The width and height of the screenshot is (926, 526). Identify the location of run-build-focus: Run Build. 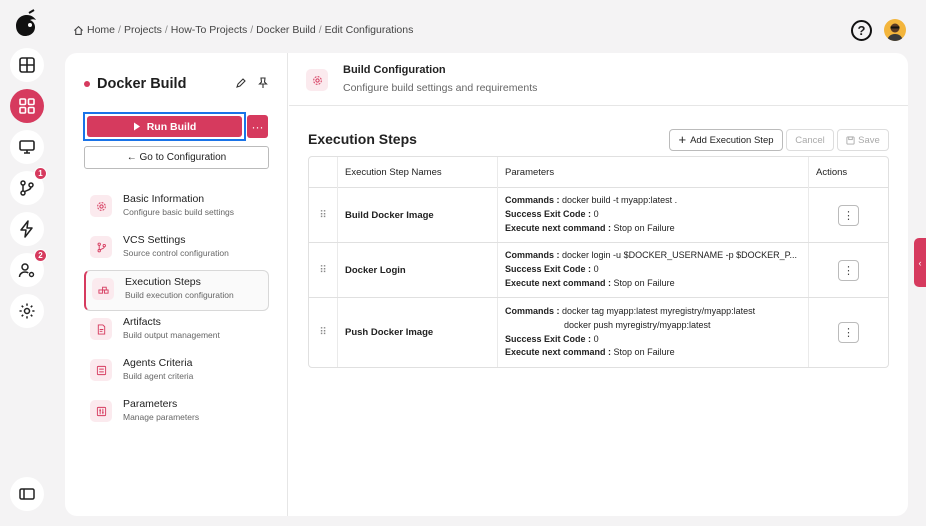
(164, 126).